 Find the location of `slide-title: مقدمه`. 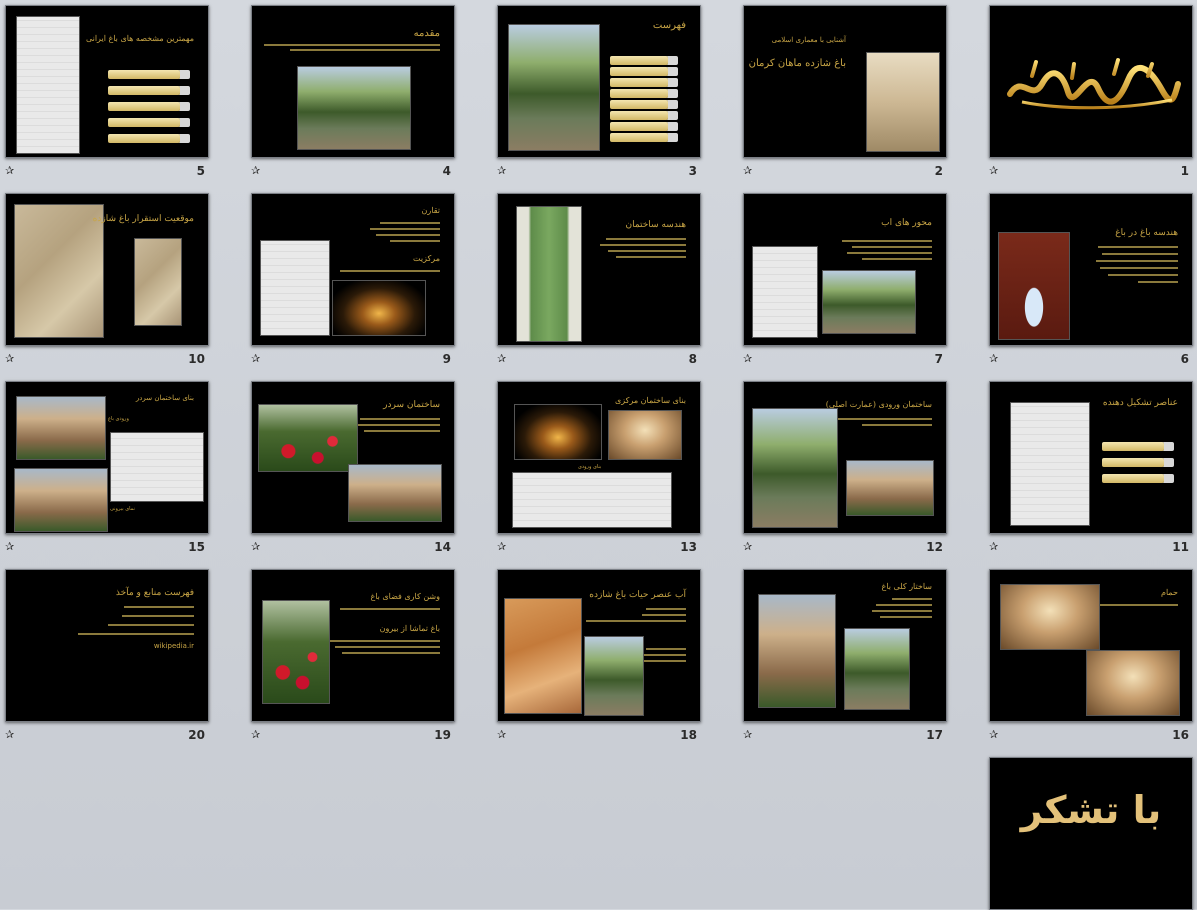

slide-title: مقدمه is located at coordinates (426, 33).